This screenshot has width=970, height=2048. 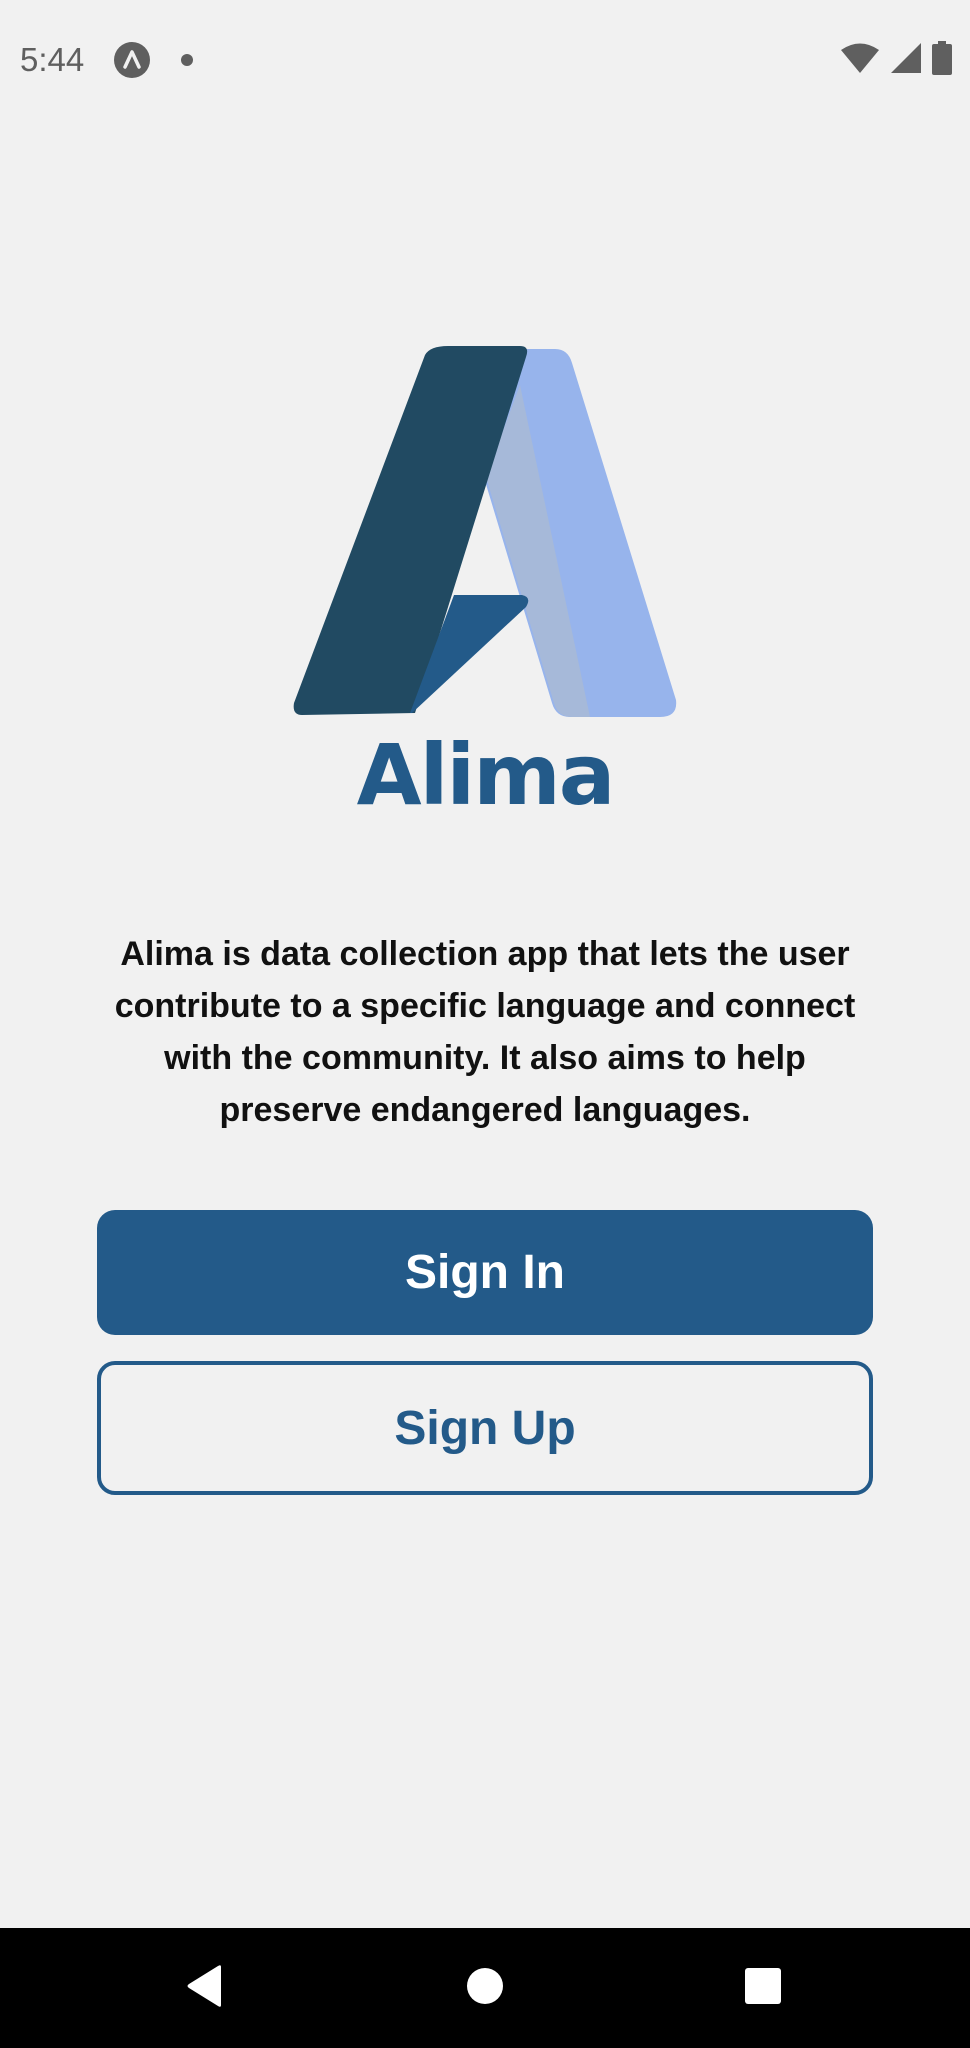 I want to click on back-button, so click(x=205, y=1988).